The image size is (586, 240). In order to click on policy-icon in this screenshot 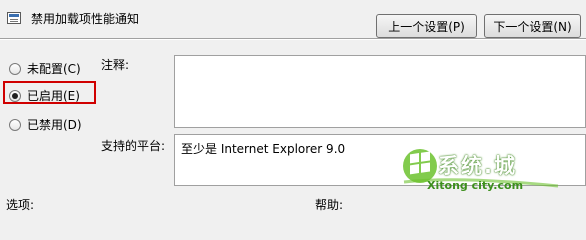, I will do `click(14, 18)`.